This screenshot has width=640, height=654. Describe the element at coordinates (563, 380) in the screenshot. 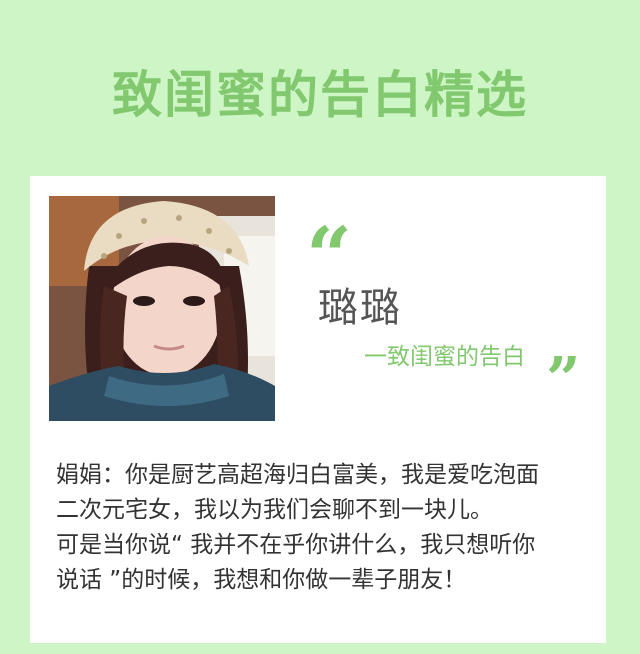

I see `close-quote-mark: ”` at that location.